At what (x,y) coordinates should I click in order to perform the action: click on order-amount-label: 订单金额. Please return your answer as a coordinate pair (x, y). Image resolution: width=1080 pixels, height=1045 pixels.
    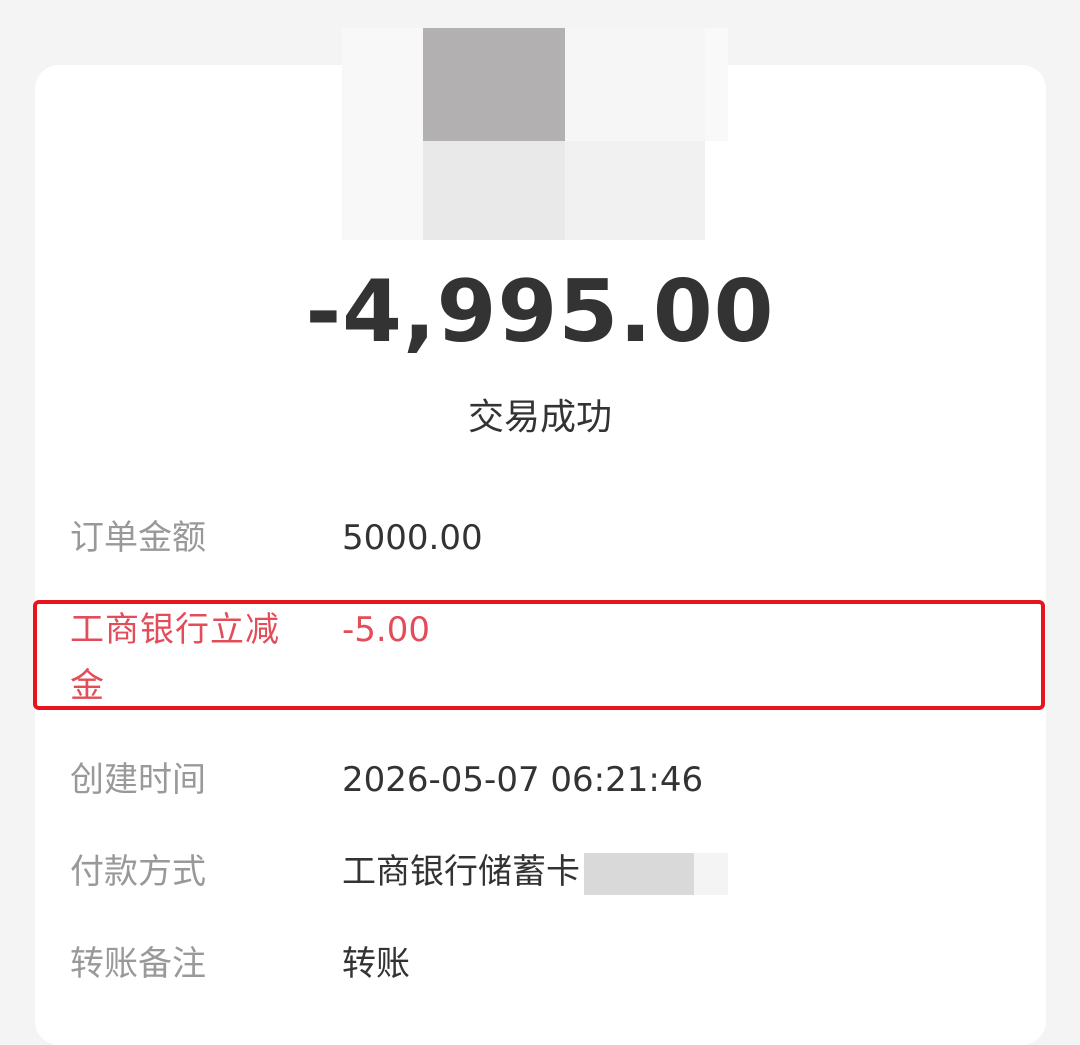
    Looking at the image, I should click on (138, 538).